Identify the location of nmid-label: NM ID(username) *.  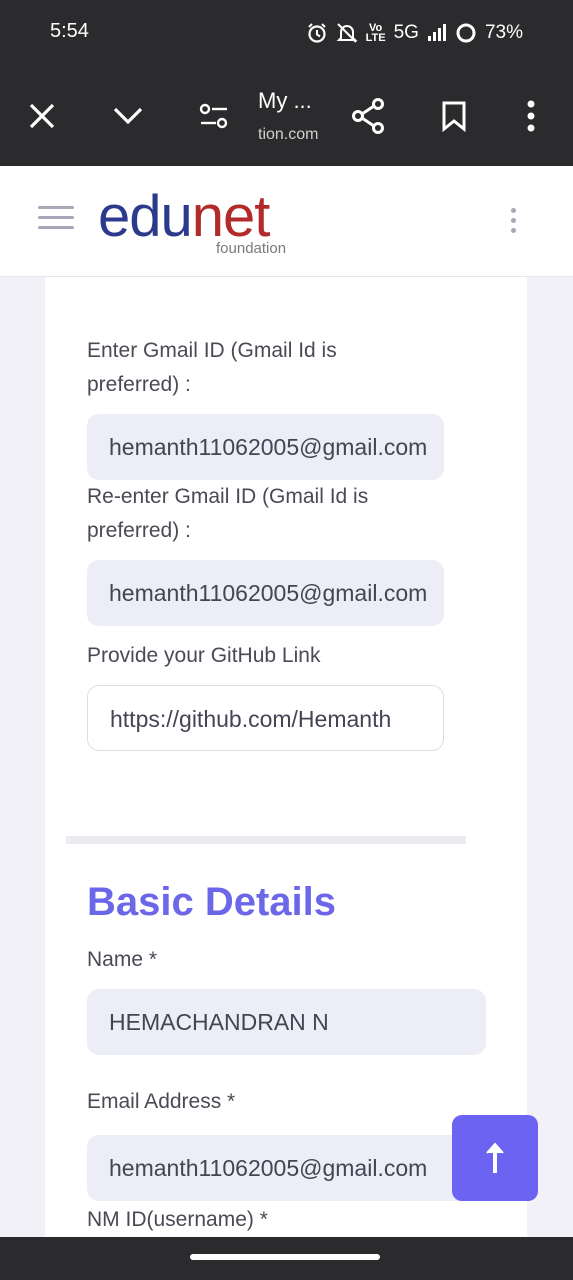
(177, 1219).